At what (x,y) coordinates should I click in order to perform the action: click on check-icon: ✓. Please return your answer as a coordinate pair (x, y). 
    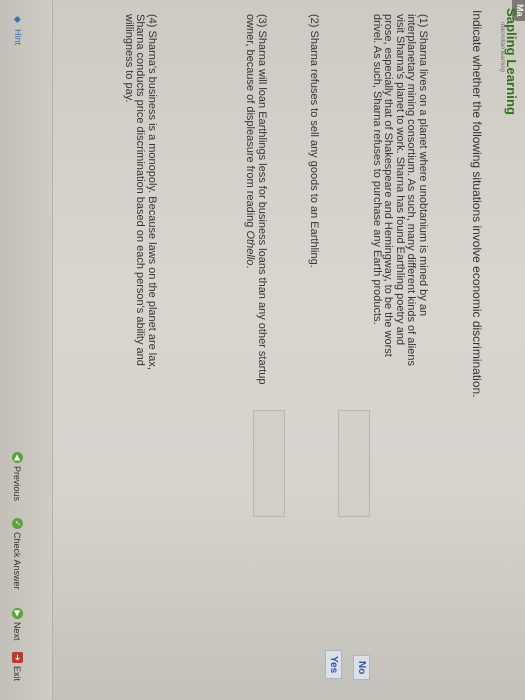
    Looking at the image, I should click on (17, 523).